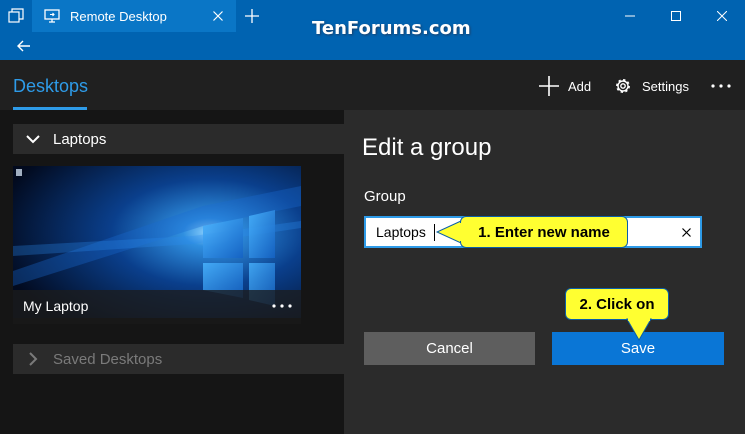 Image resolution: width=745 pixels, height=434 pixels. I want to click on group-label: Laptops, so click(80, 139).